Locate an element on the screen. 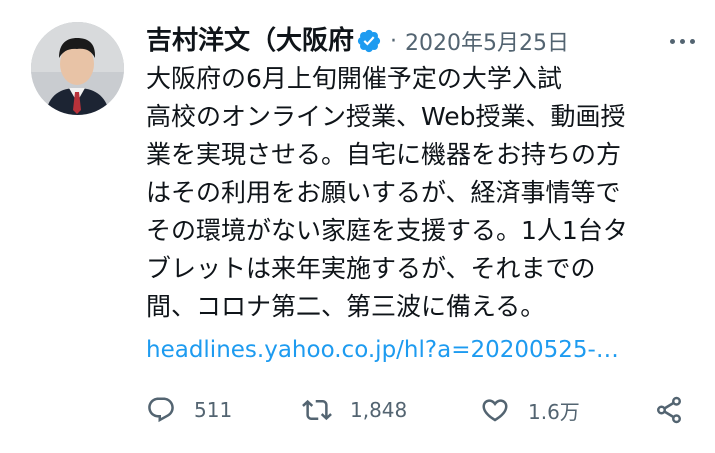 This screenshot has width=715, height=453. more-icon is located at coordinates (675, 41).